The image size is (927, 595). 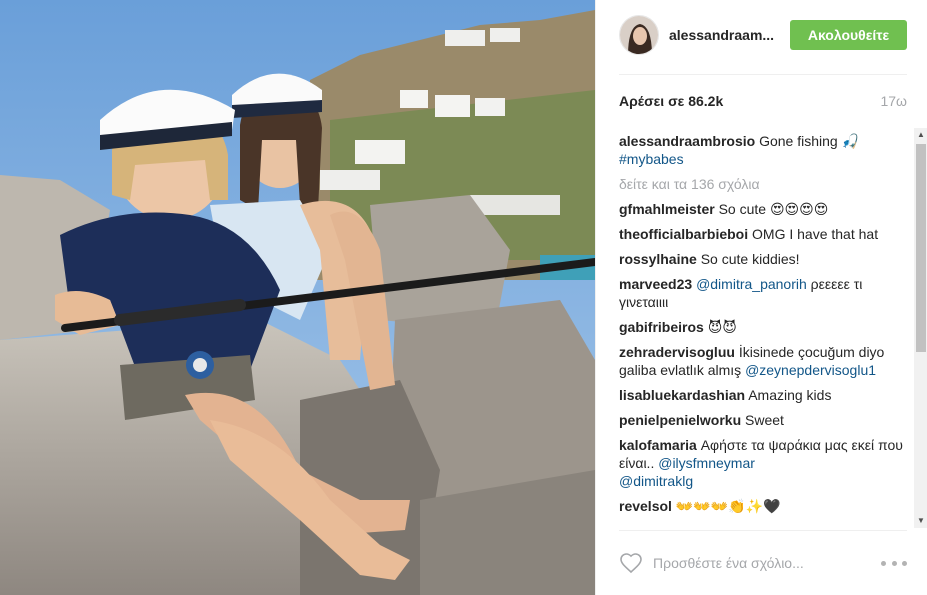 I want to click on follow-button: Ακολουθείτε, so click(x=848, y=35).